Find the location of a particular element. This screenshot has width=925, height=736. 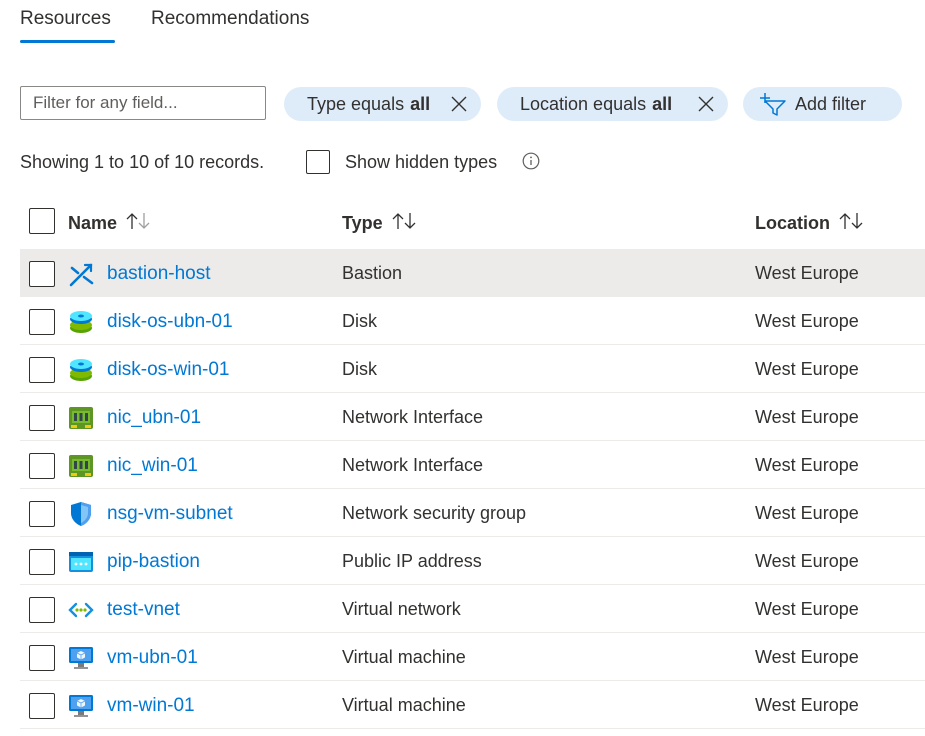

table-row: nic_ubn-01 Network Interface West Europe is located at coordinates (472, 417).